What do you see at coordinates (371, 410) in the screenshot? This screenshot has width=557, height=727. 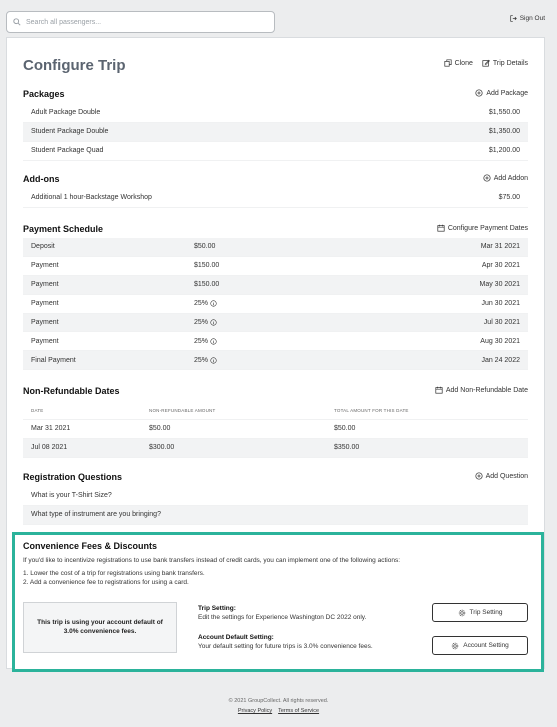 I see `header-total: TOTAL AMOUNT FOR THIS DATE` at bounding box center [371, 410].